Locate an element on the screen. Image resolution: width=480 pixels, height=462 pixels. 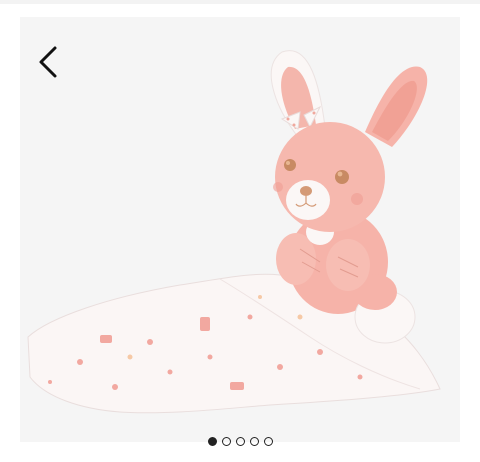
top-divider is located at coordinates (240, 2).